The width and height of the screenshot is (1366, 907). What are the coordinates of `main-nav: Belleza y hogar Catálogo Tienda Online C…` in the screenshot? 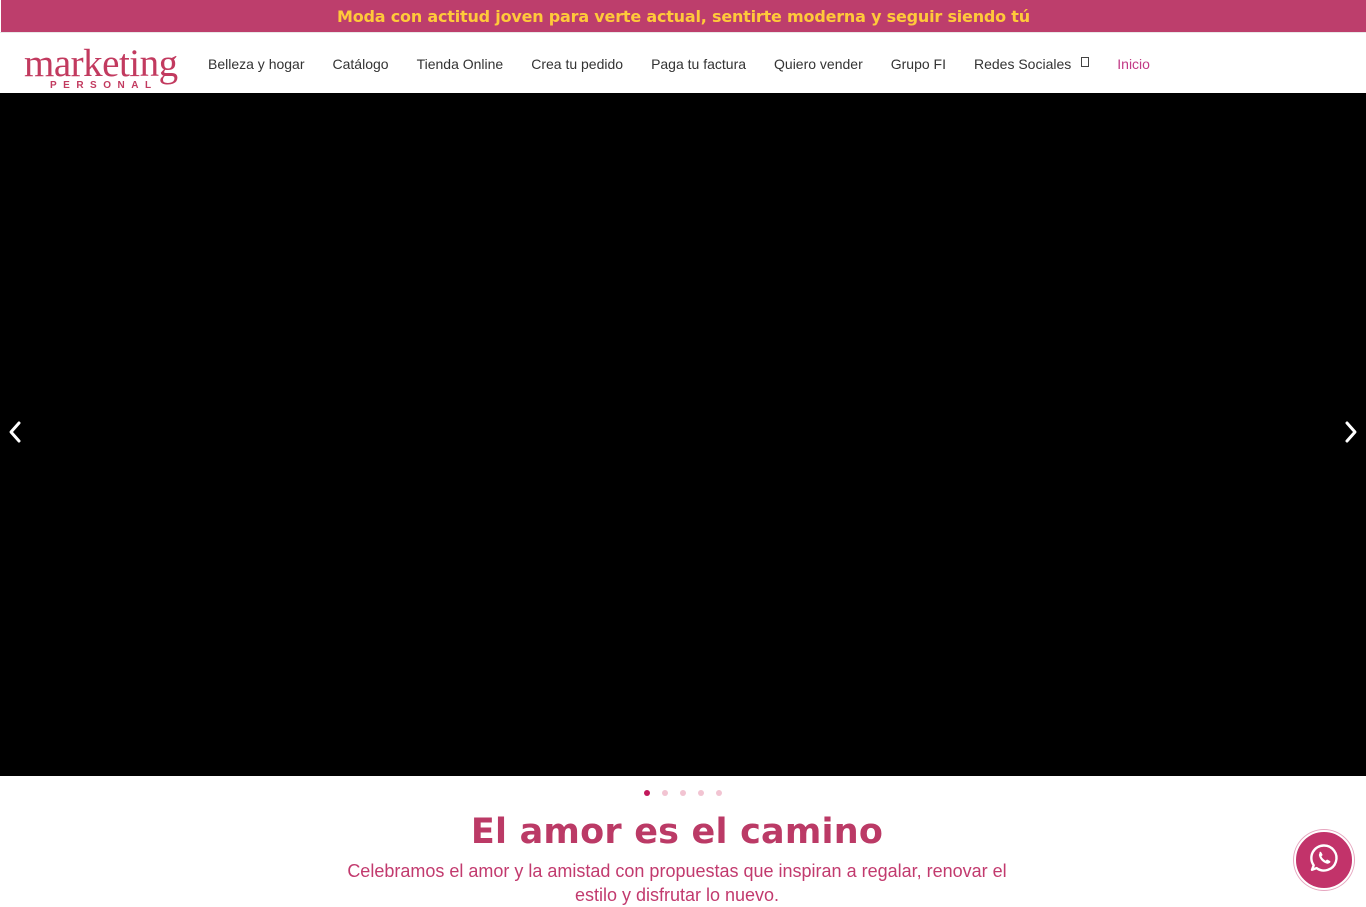 It's located at (679, 63).